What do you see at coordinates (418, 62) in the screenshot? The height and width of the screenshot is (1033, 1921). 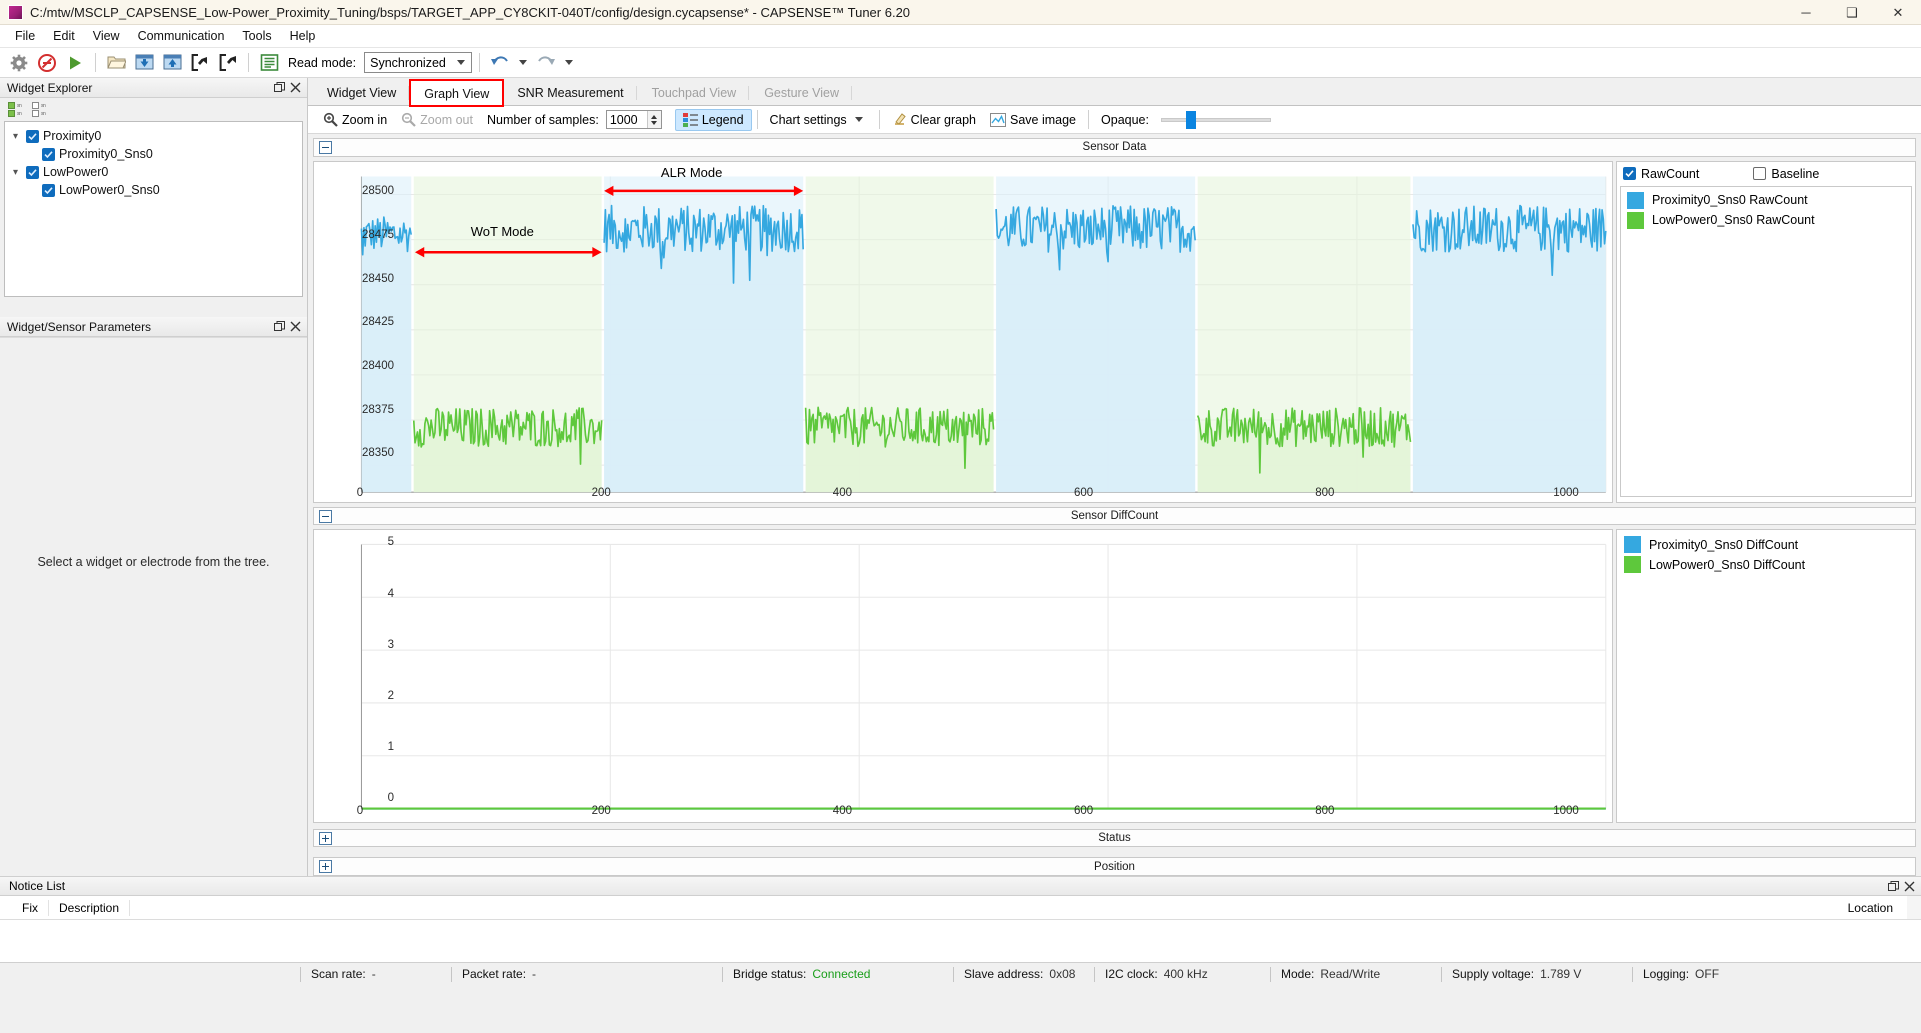 I see `read-mode-select: Synchronized` at bounding box center [418, 62].